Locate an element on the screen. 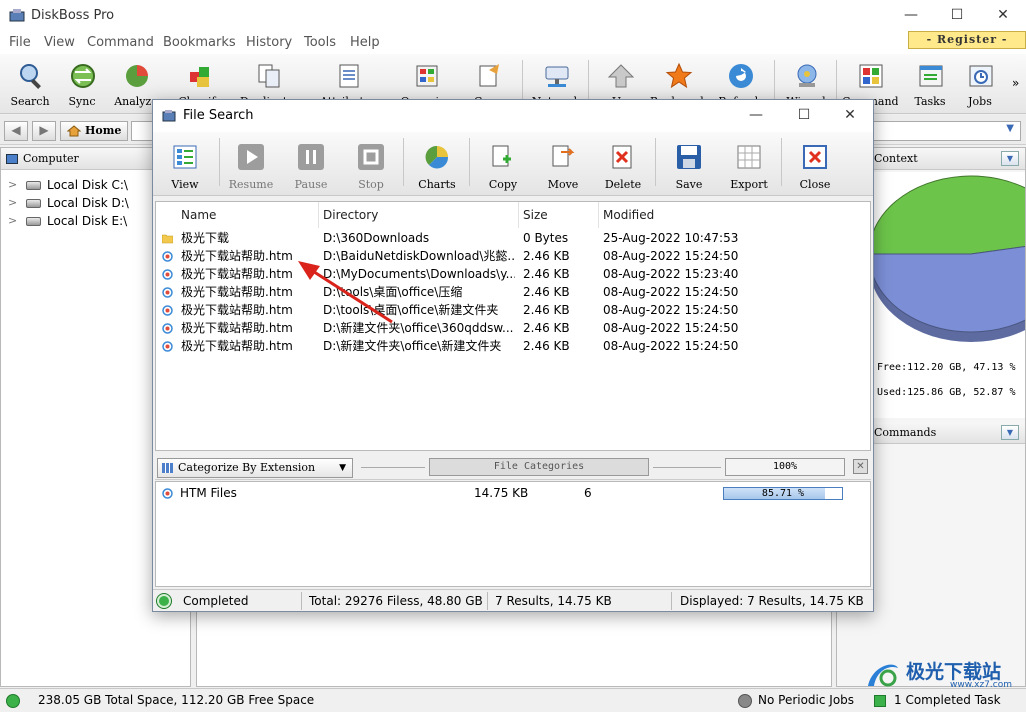 This screenshot has width=1026, height=712. dialog-title-bar: File Search — ☐ ✕ is located at coordinates (513, 116).